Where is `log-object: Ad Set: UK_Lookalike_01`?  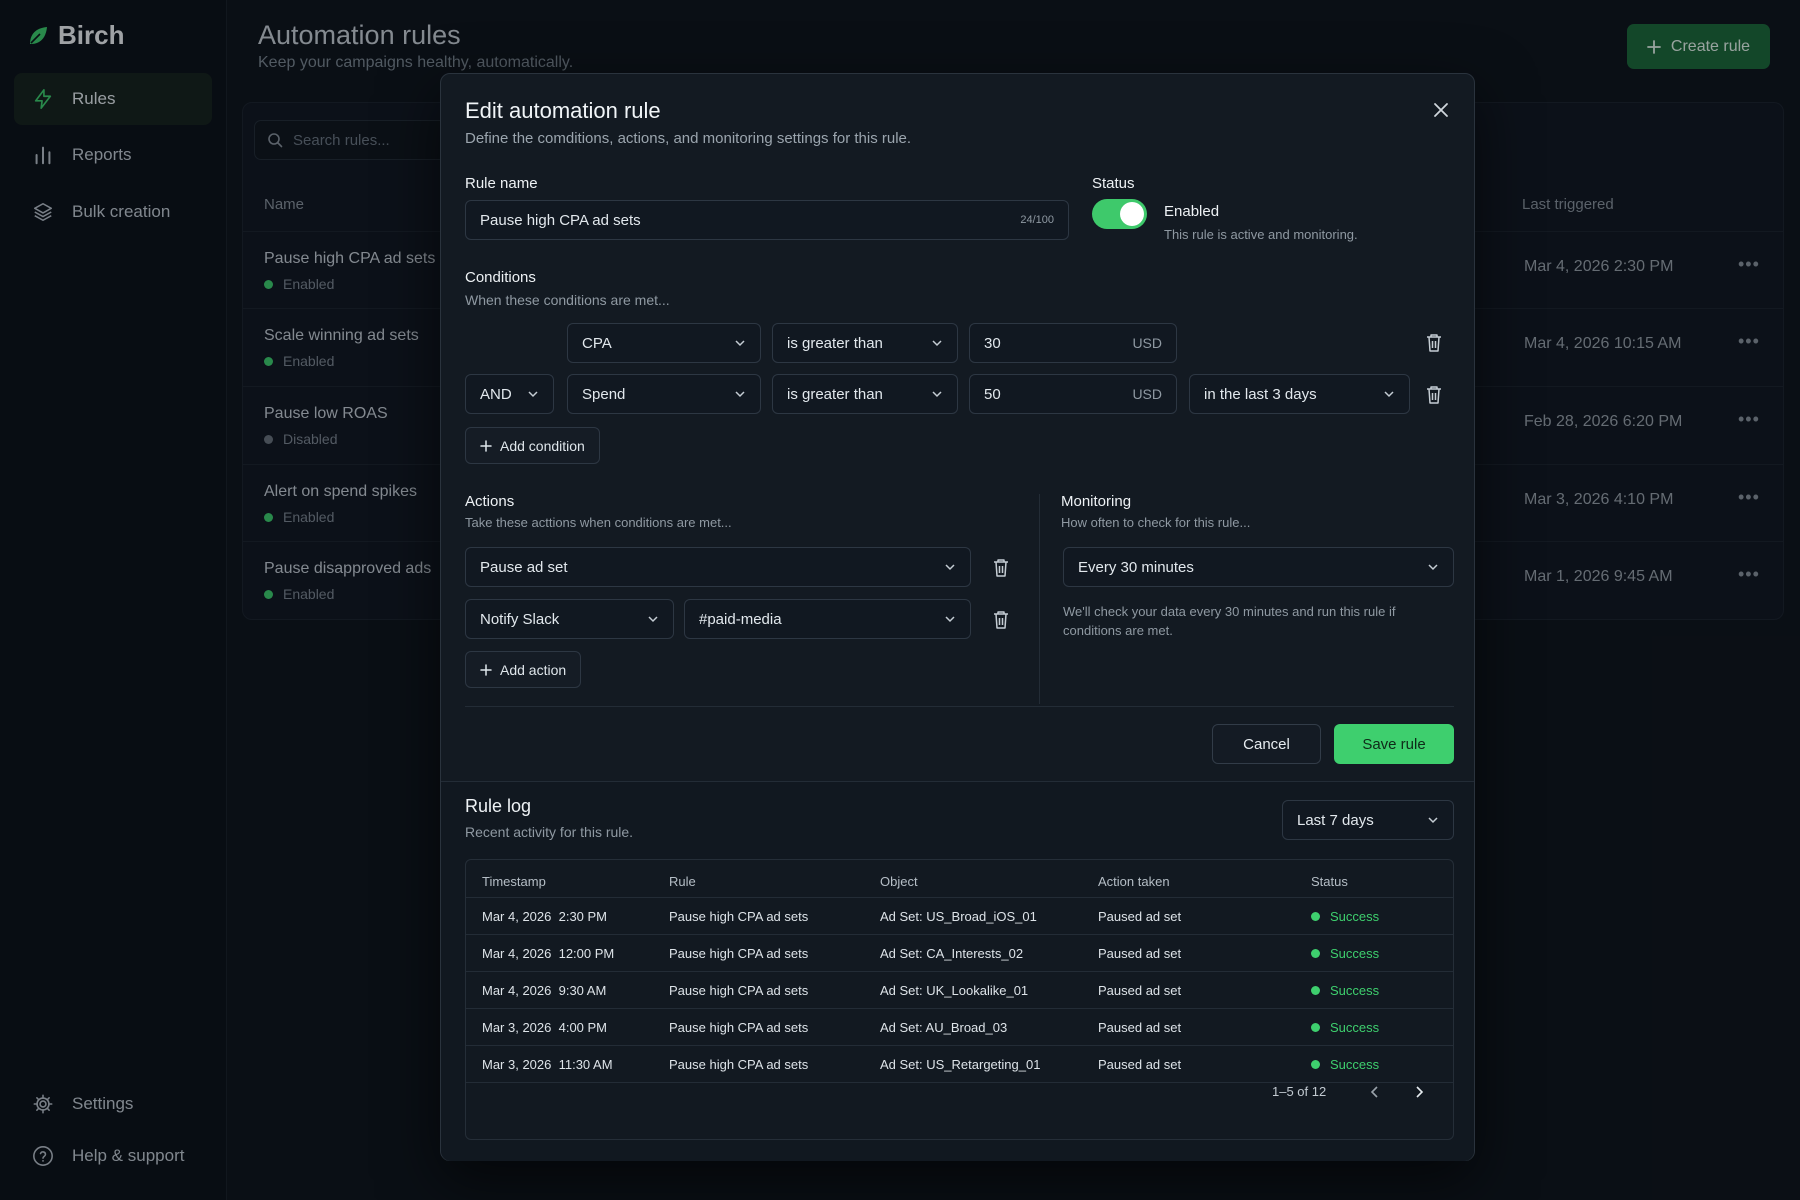
log-object: Ad Set: UK_Lookalike_01 is located at coordinates (954, 990).